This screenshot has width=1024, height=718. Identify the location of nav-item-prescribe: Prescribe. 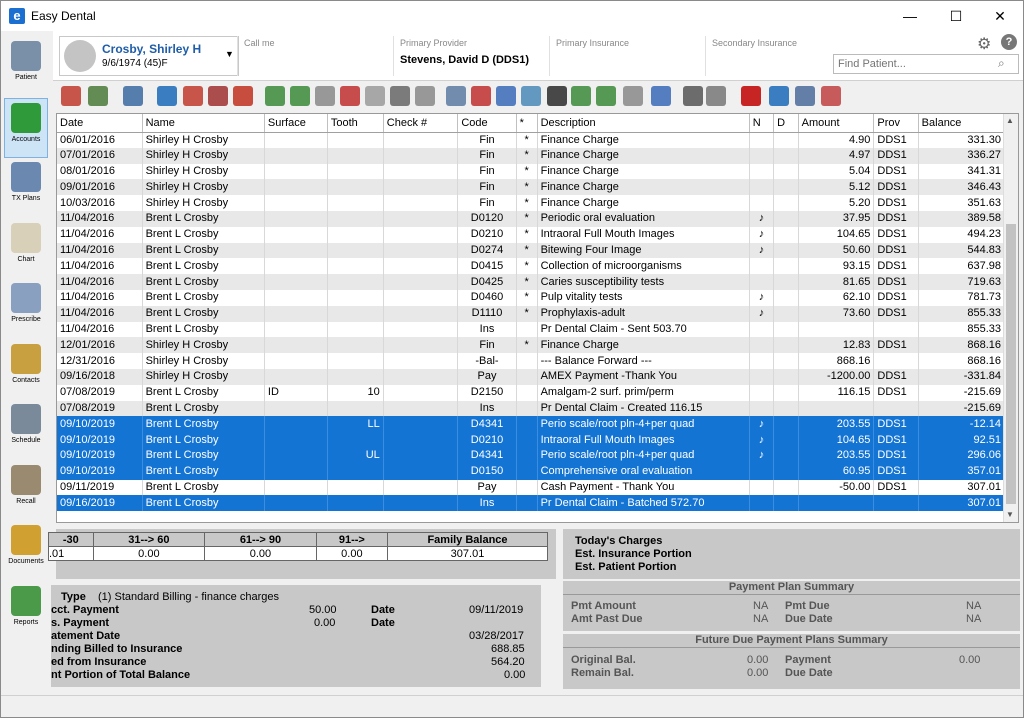
(26, 309).